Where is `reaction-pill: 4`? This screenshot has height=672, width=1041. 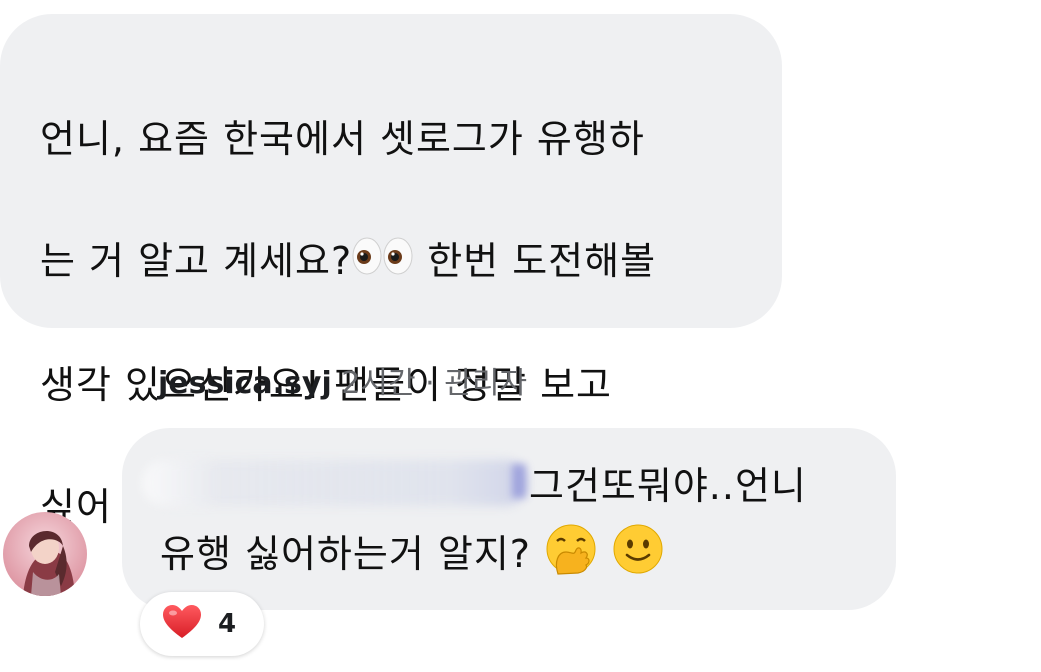 reaction-pill: 4 is located at coordinates (202, 624).